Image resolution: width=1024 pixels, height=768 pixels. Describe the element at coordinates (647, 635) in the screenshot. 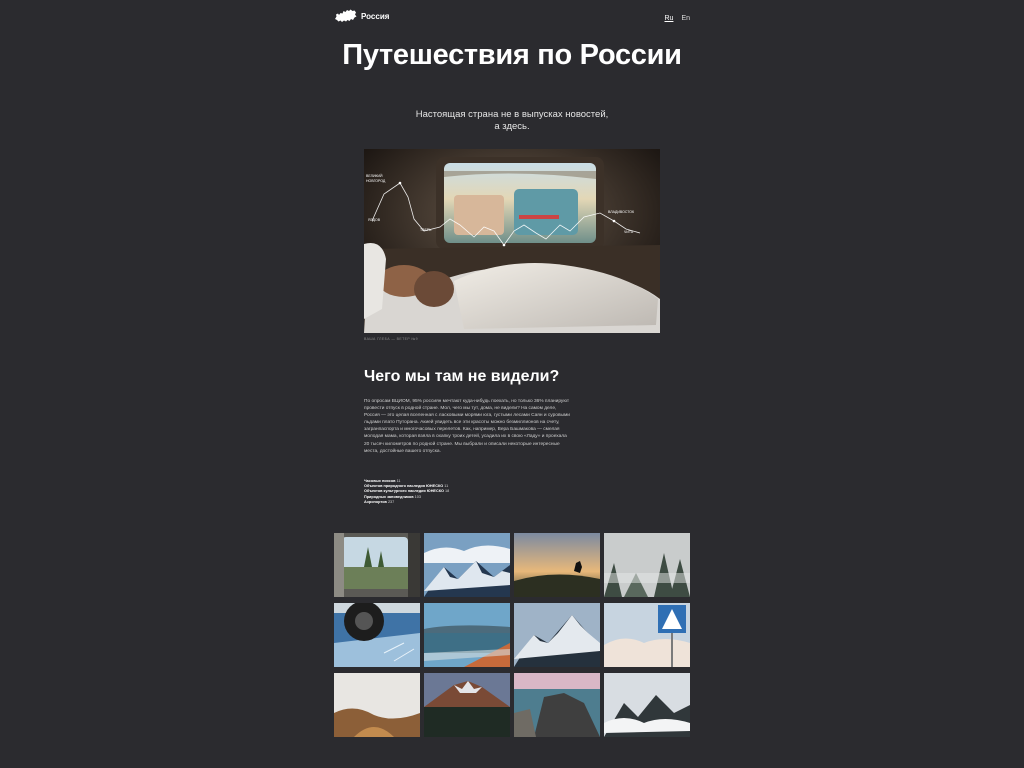

I see `gallery-item-crosswalk-sign` at that location.